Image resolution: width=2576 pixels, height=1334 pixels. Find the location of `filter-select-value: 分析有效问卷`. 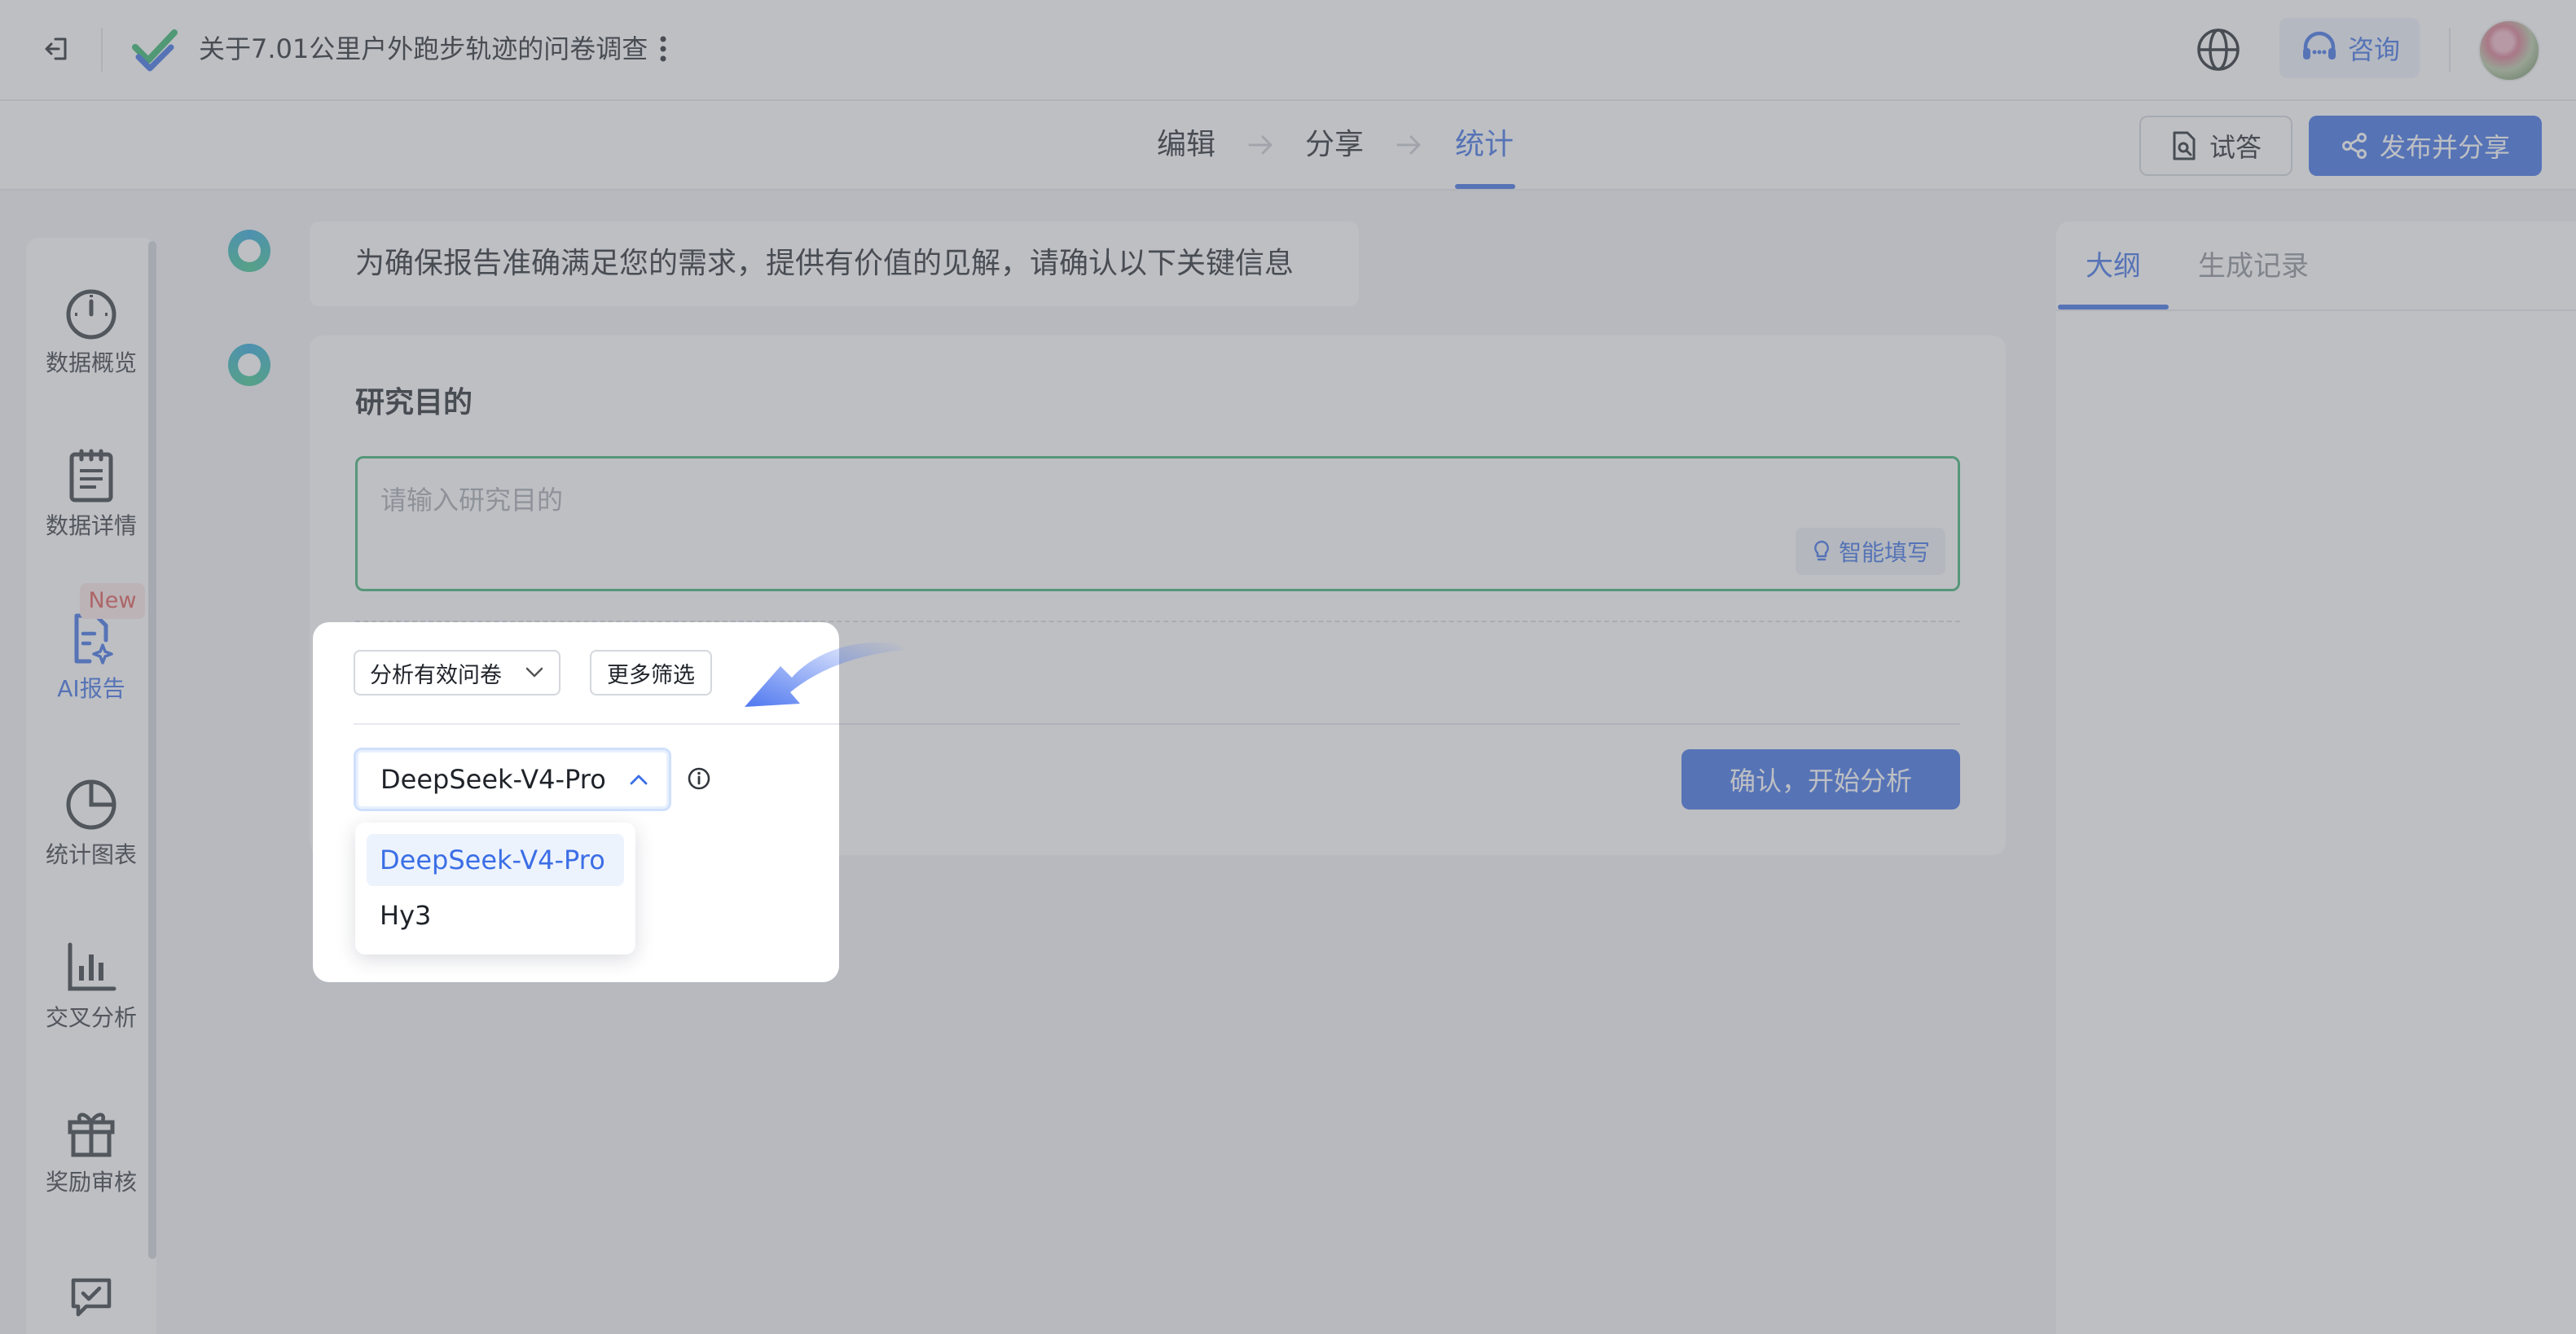

filter-select-value: 分析有效问卷 is located at coordinates (436, 675).